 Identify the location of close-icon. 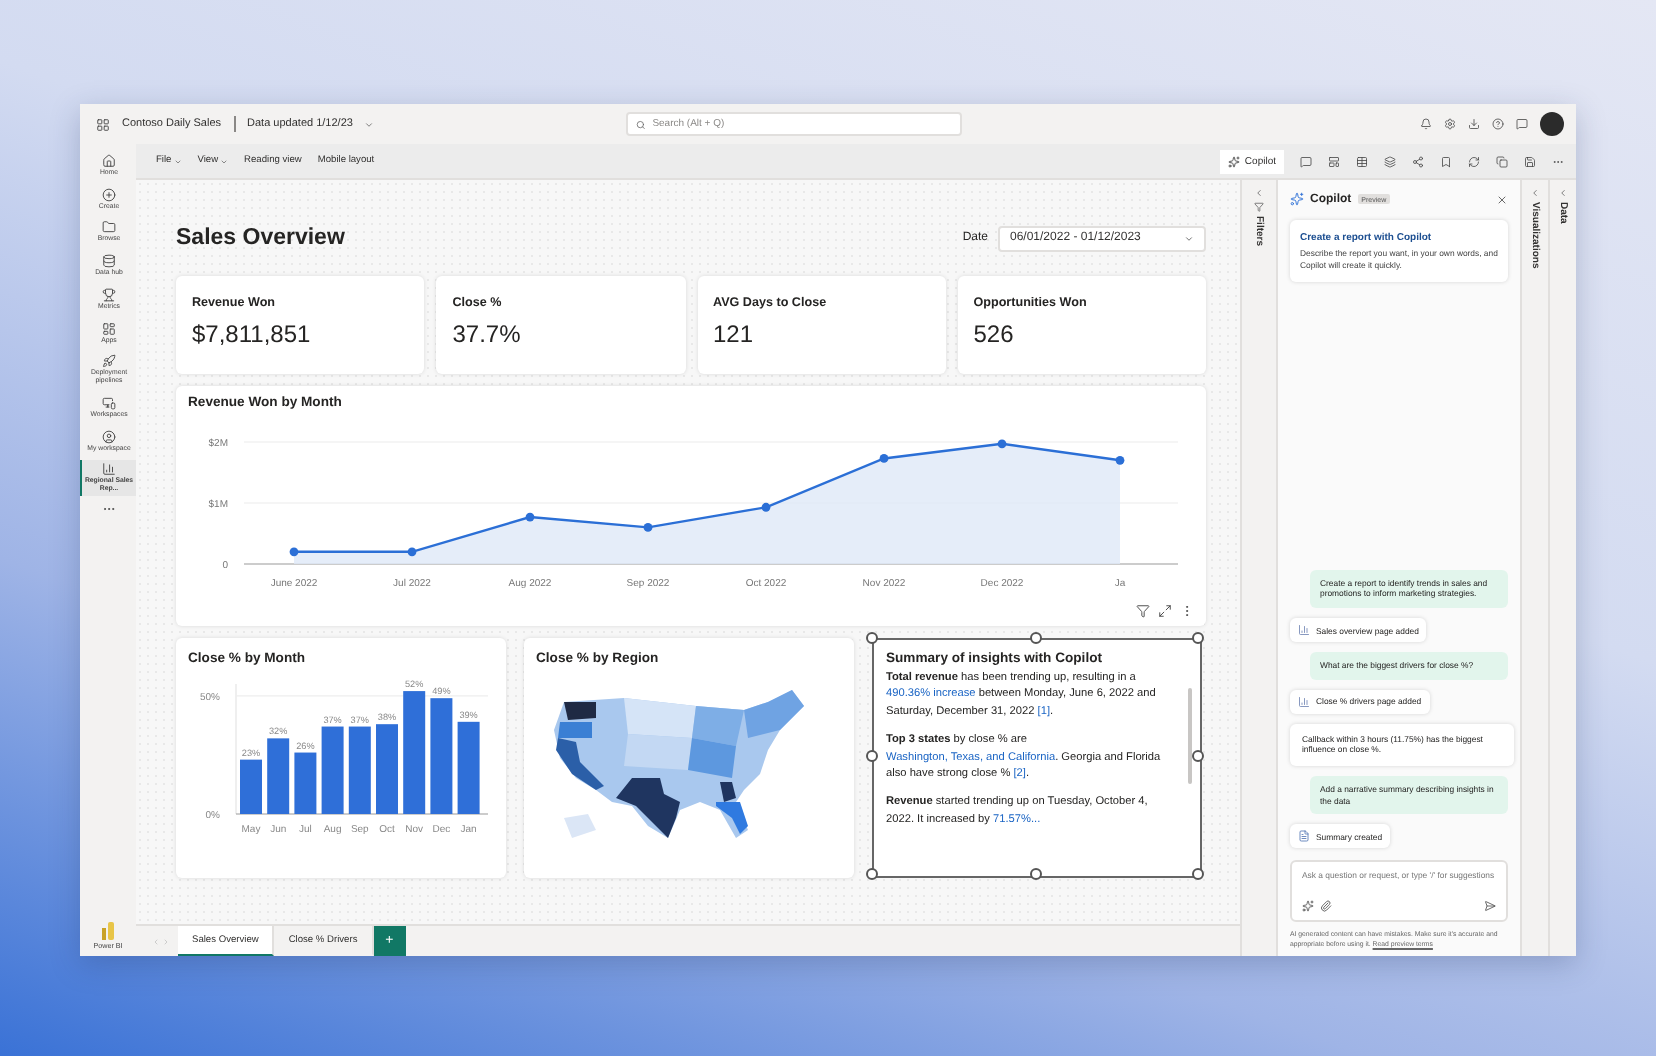
(1502, 199).